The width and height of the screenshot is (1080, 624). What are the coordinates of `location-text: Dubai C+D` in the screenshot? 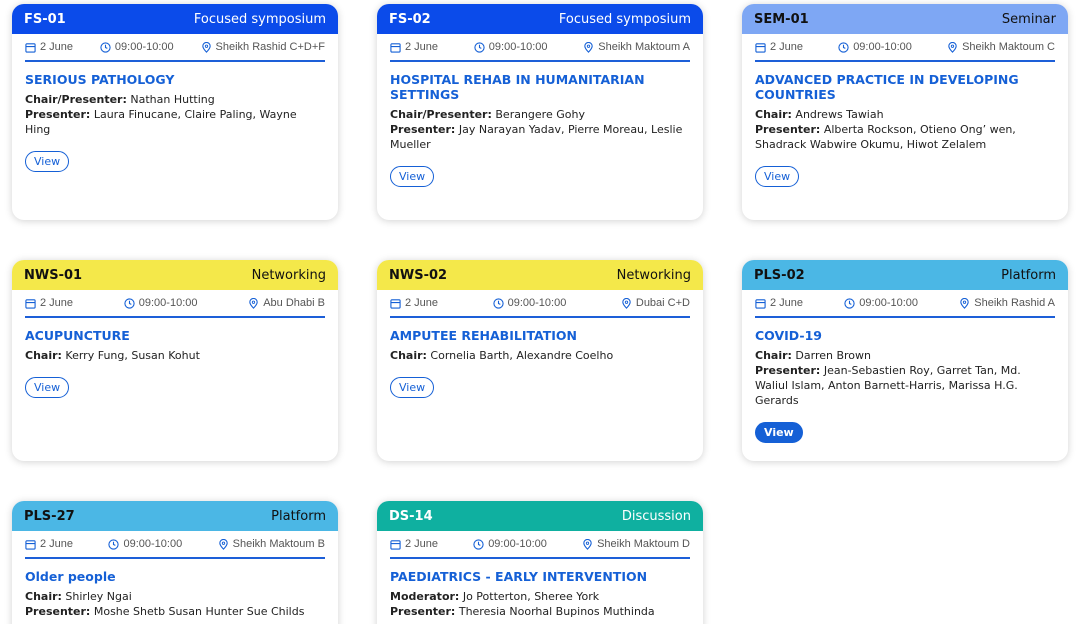 It's located at (662, 303).